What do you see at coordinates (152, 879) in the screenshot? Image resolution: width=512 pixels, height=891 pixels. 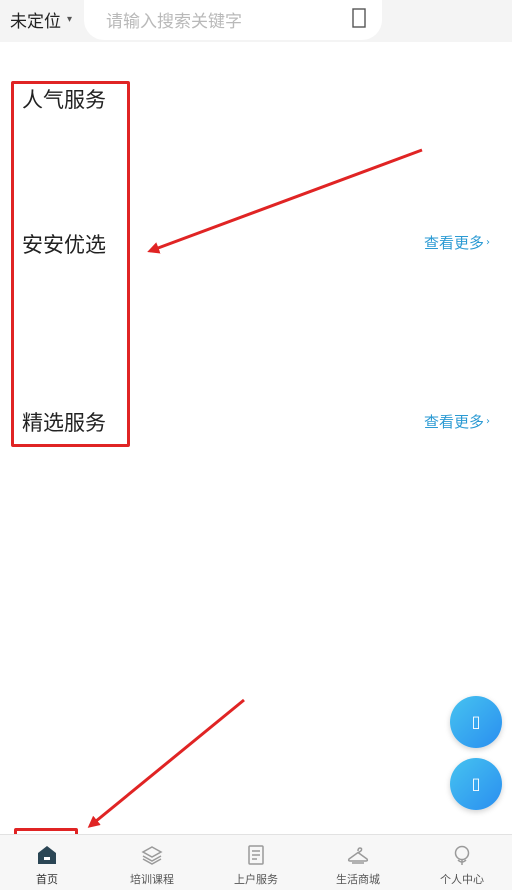 I see `nav-label: 培训课程` at bounding box center [152, 879].